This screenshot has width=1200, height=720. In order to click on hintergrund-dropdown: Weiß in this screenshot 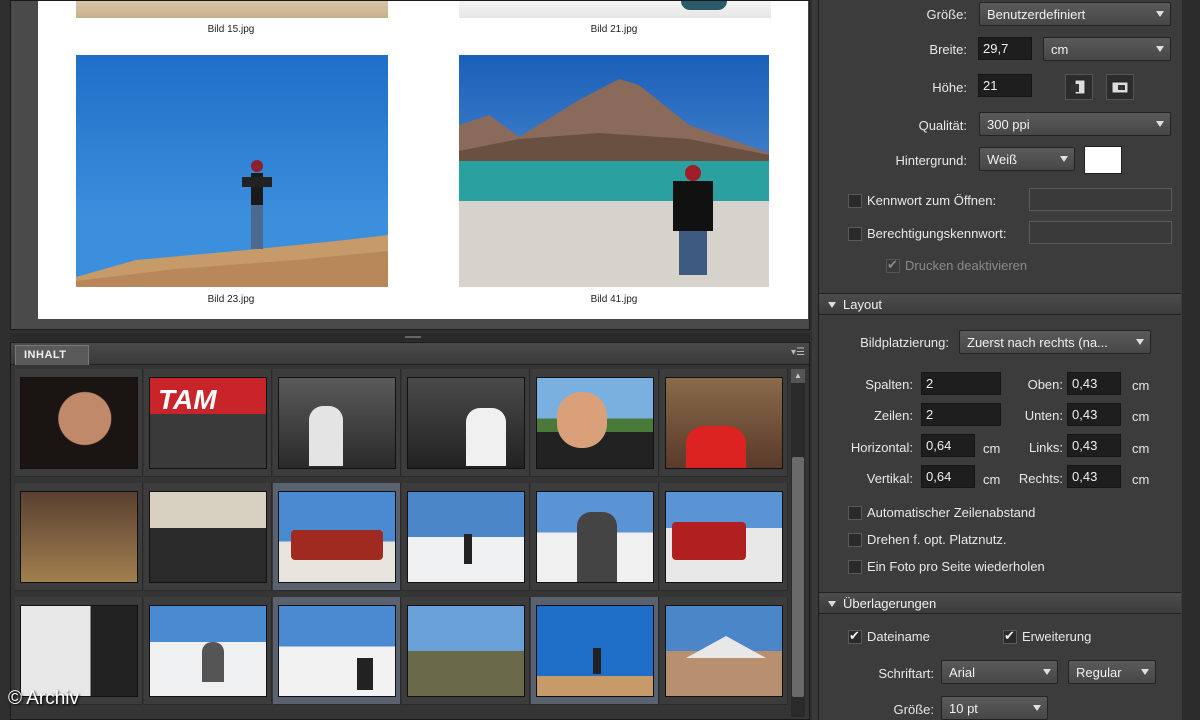, I will do `click(1027, 159)`.